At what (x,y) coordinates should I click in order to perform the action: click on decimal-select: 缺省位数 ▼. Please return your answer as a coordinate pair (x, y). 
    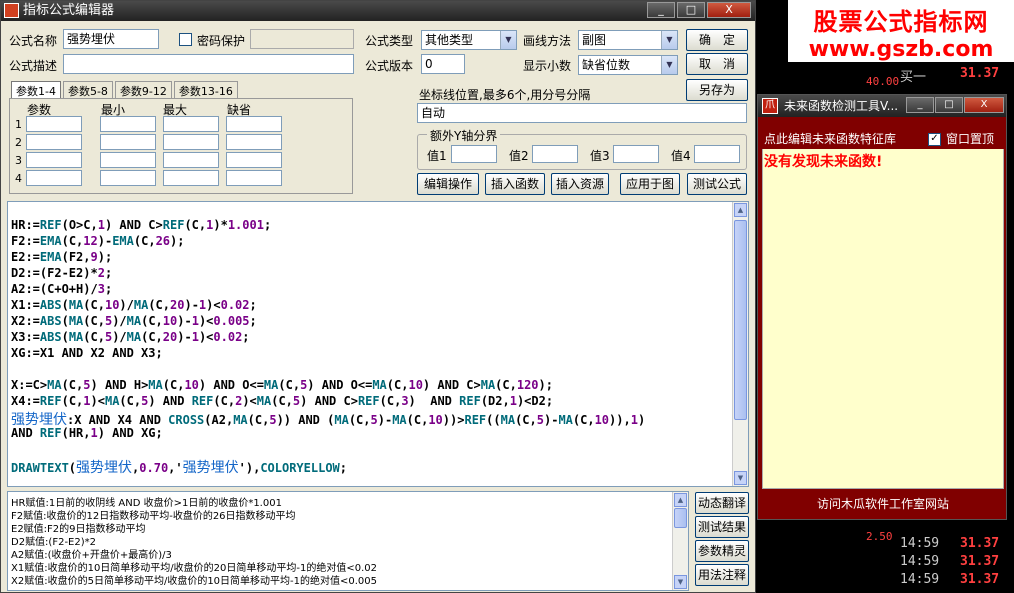
    Looking at the image, I should click on (628, 65).